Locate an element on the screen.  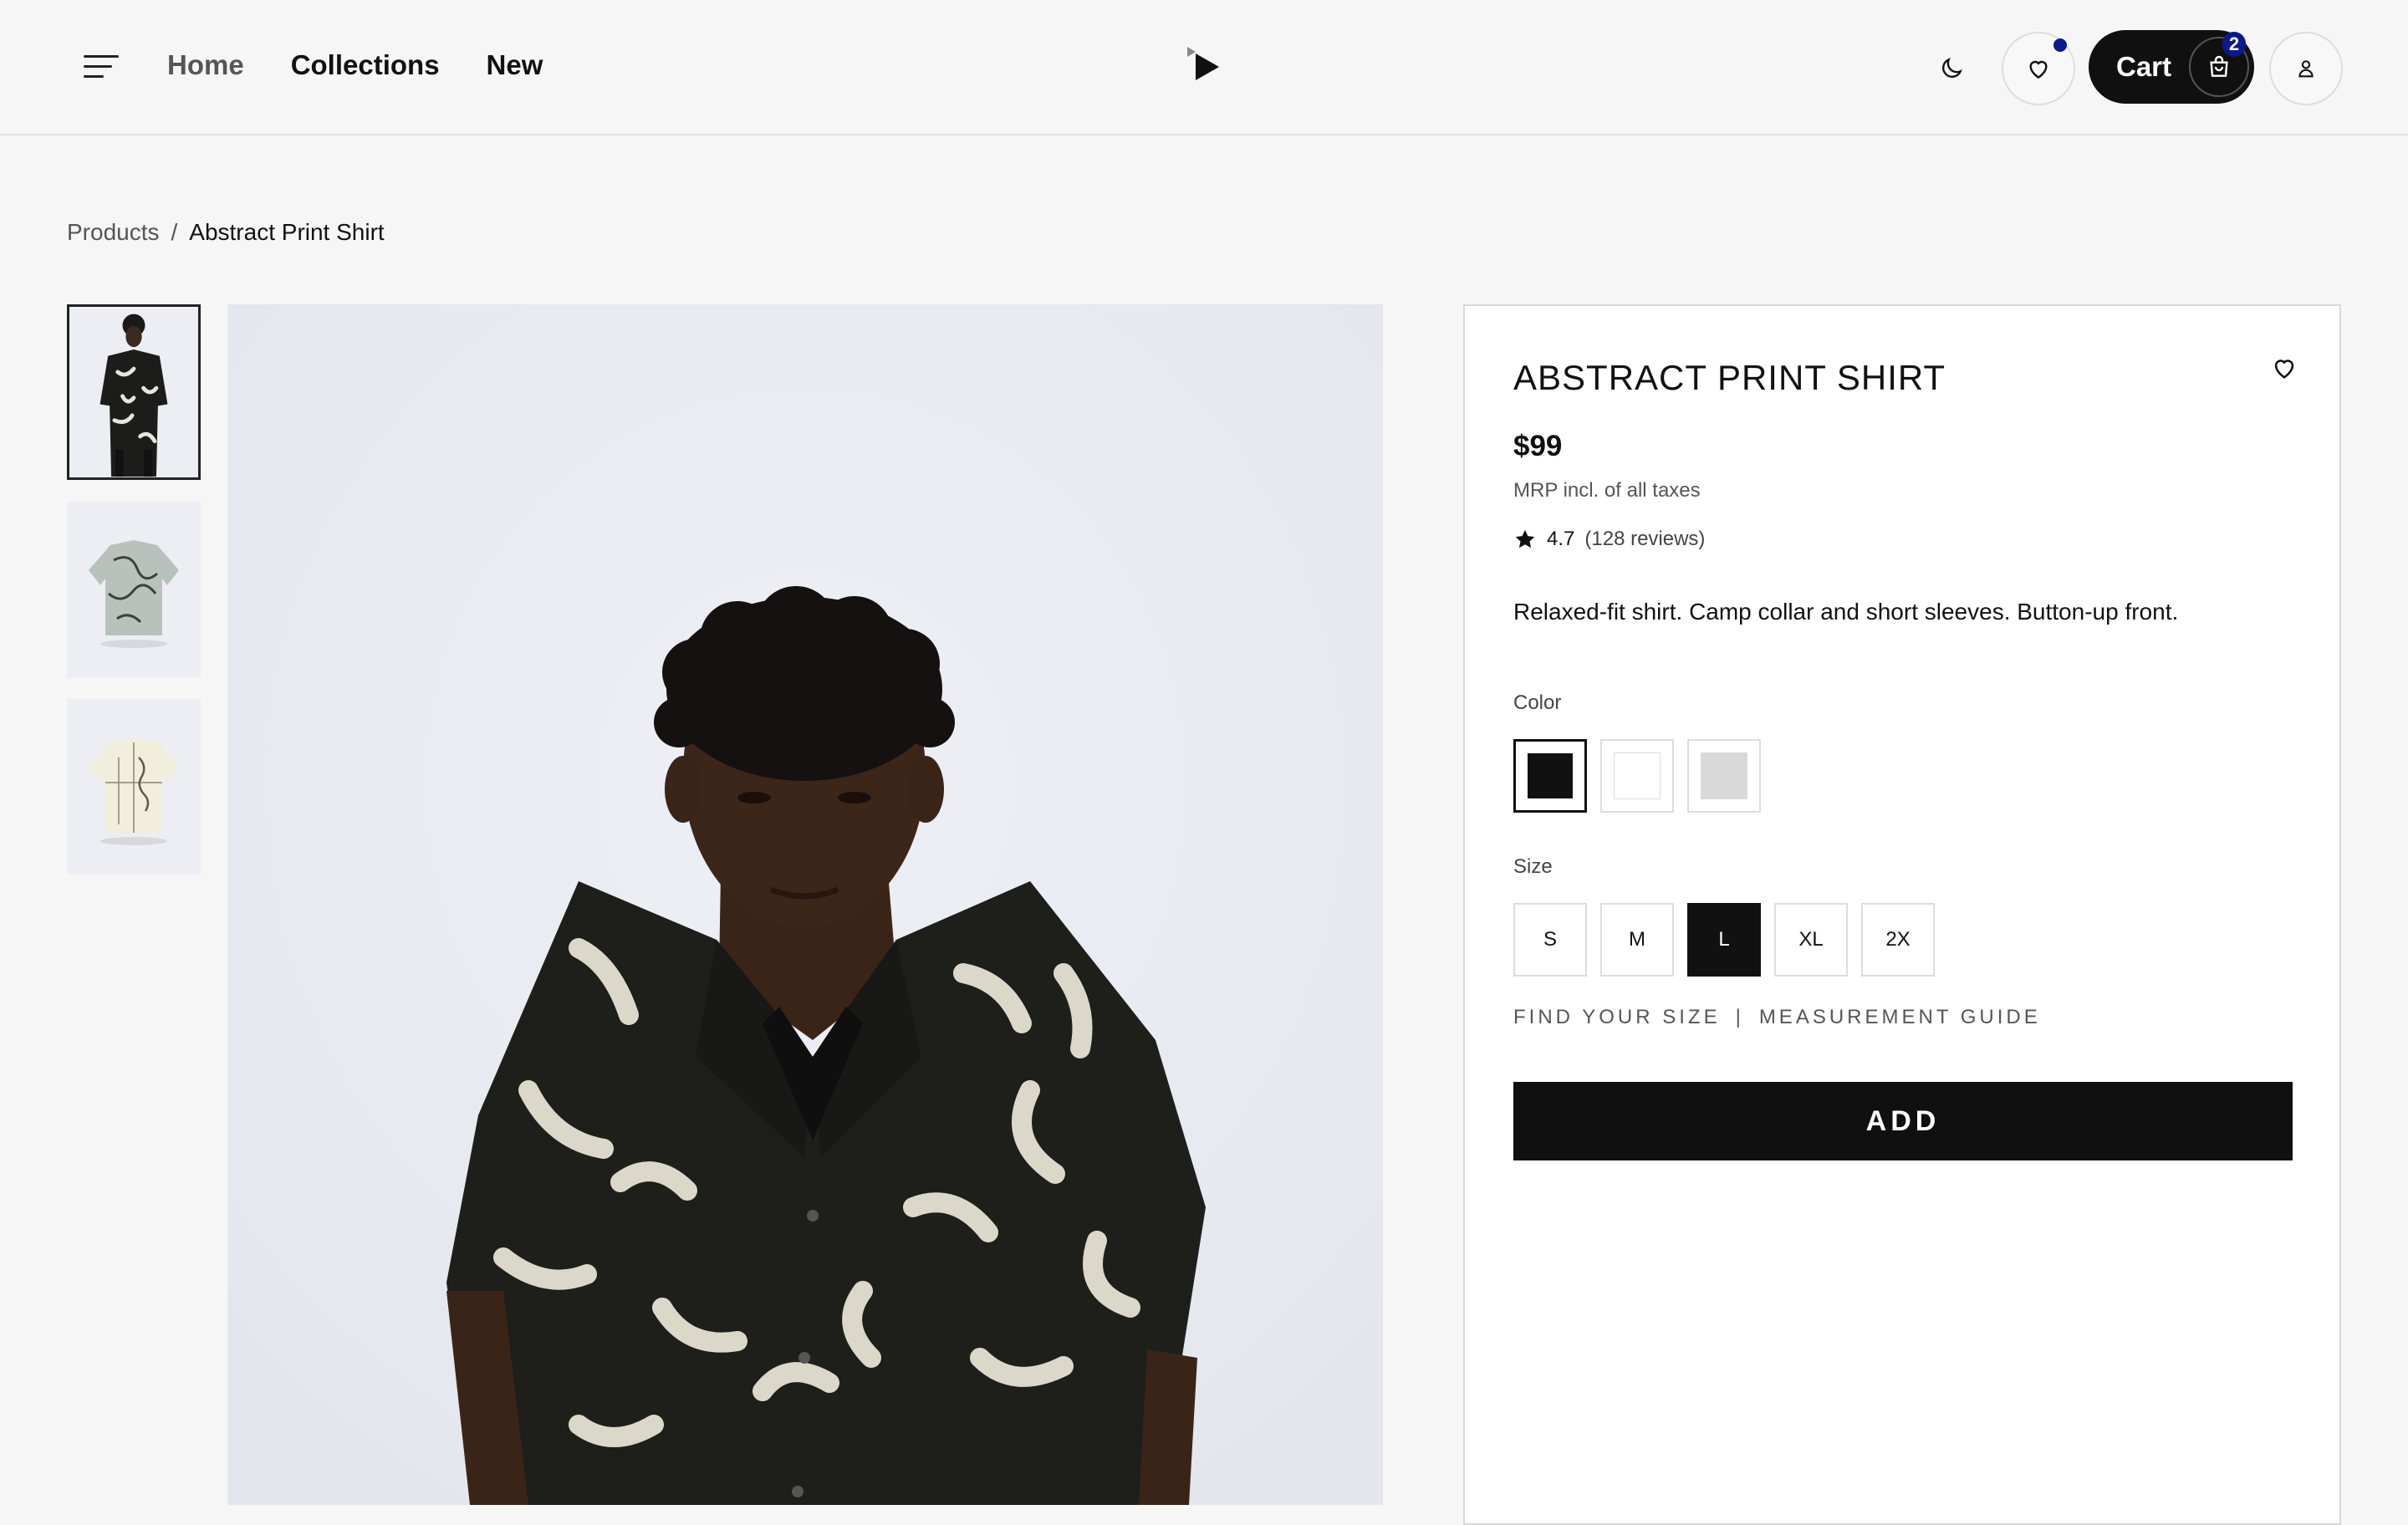
cart-count-badge: 2 is located at coordinates (2234, 44).